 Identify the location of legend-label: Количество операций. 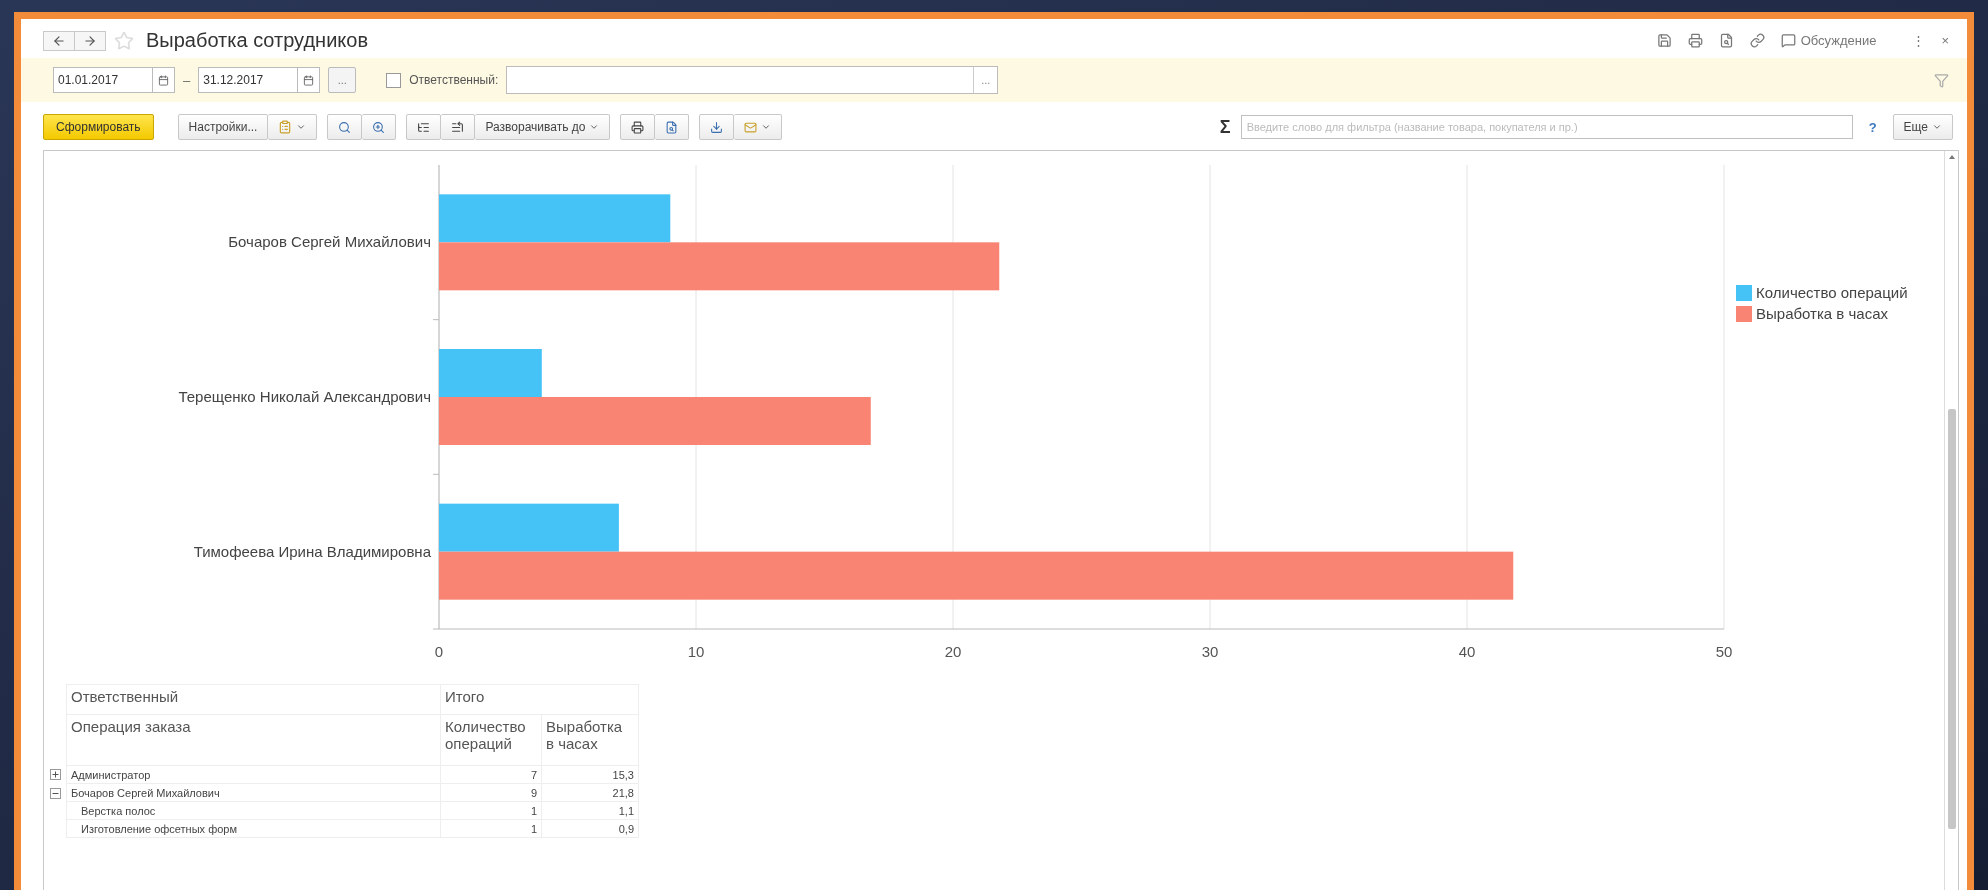
(1832, 292).